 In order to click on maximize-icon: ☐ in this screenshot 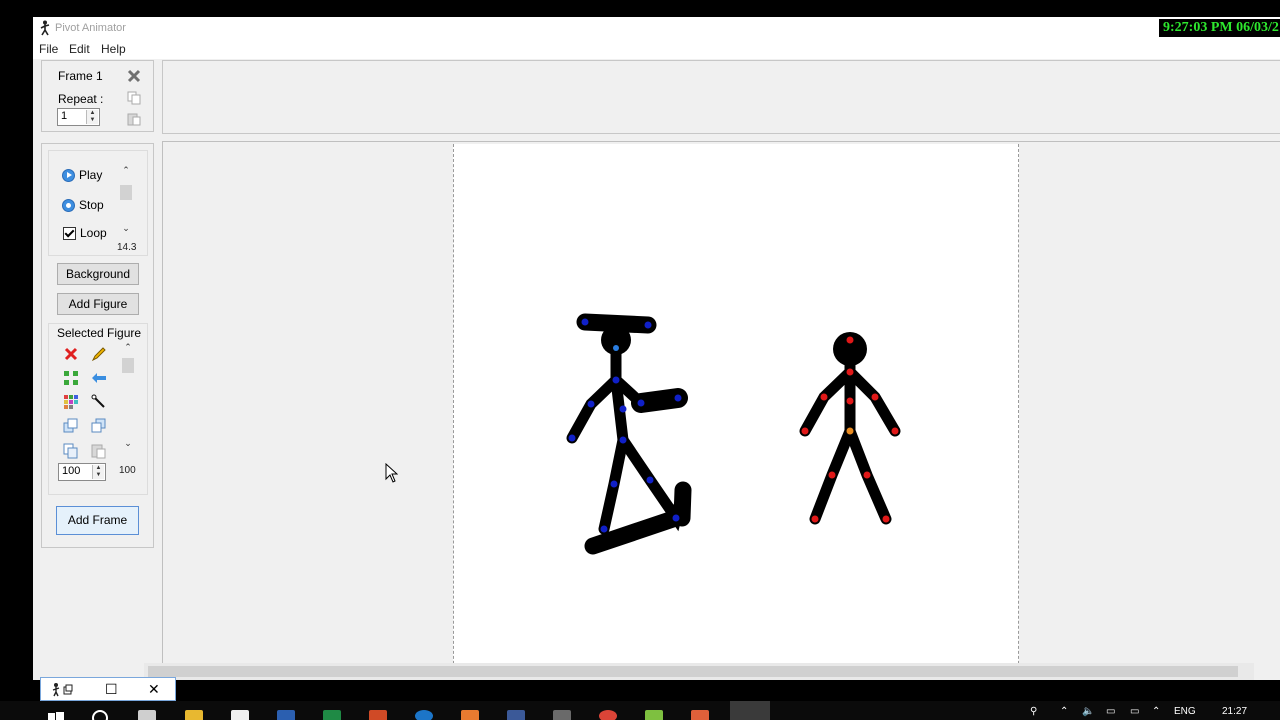, I will do `click(111, 689)`.